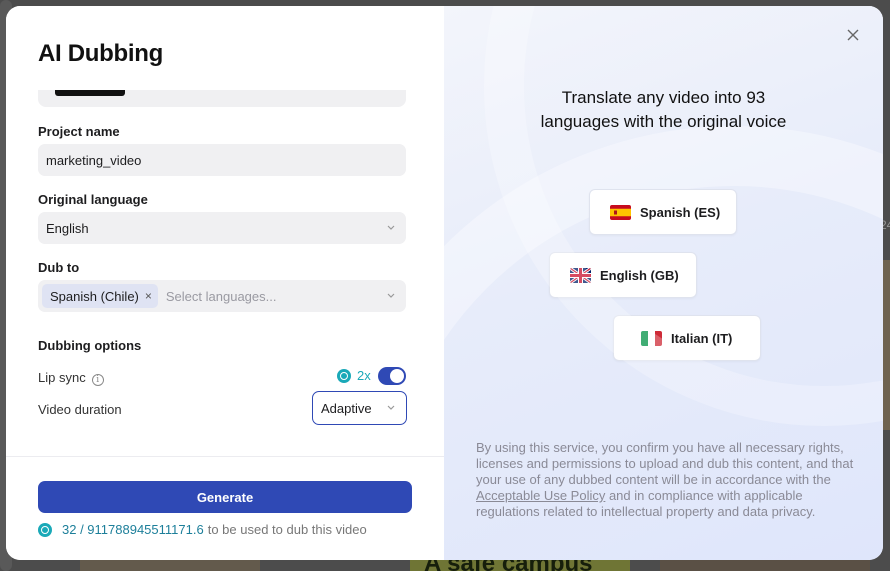 The height and width of the screenshot is (571, 890). I want to click on original-language-value: English, so click(67, 228).